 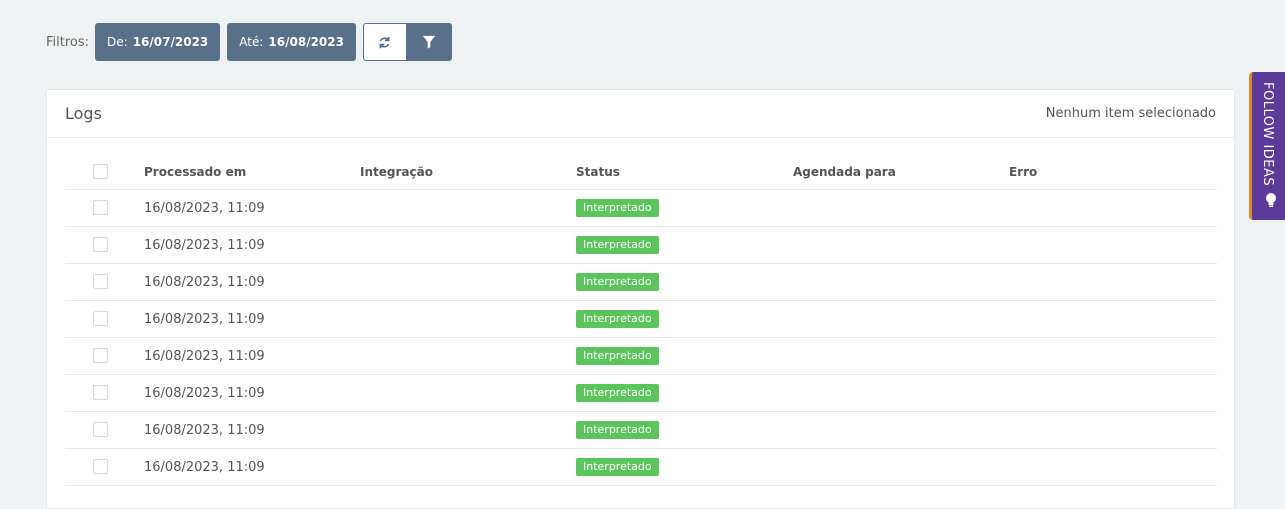 I want to click on date-to-prefix: Até:, so click(x=251, y=42).